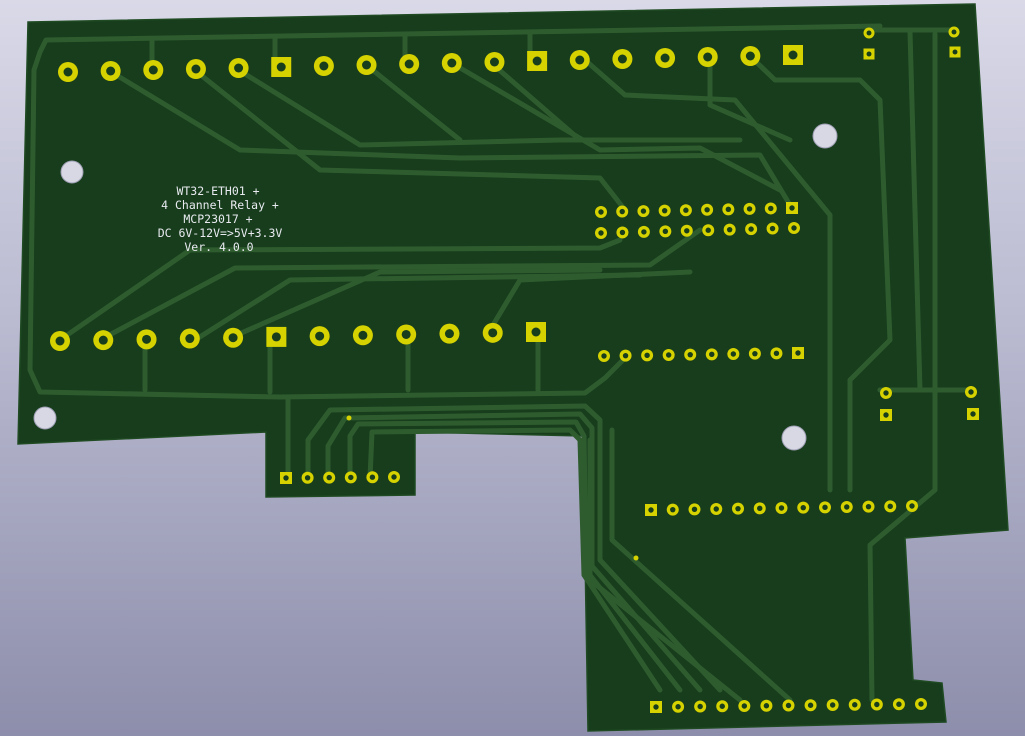 The height and width of the screenshot is (736, 1025). I want to click on silk-line-5: Ver. 4.0.0, so click(218, 247).